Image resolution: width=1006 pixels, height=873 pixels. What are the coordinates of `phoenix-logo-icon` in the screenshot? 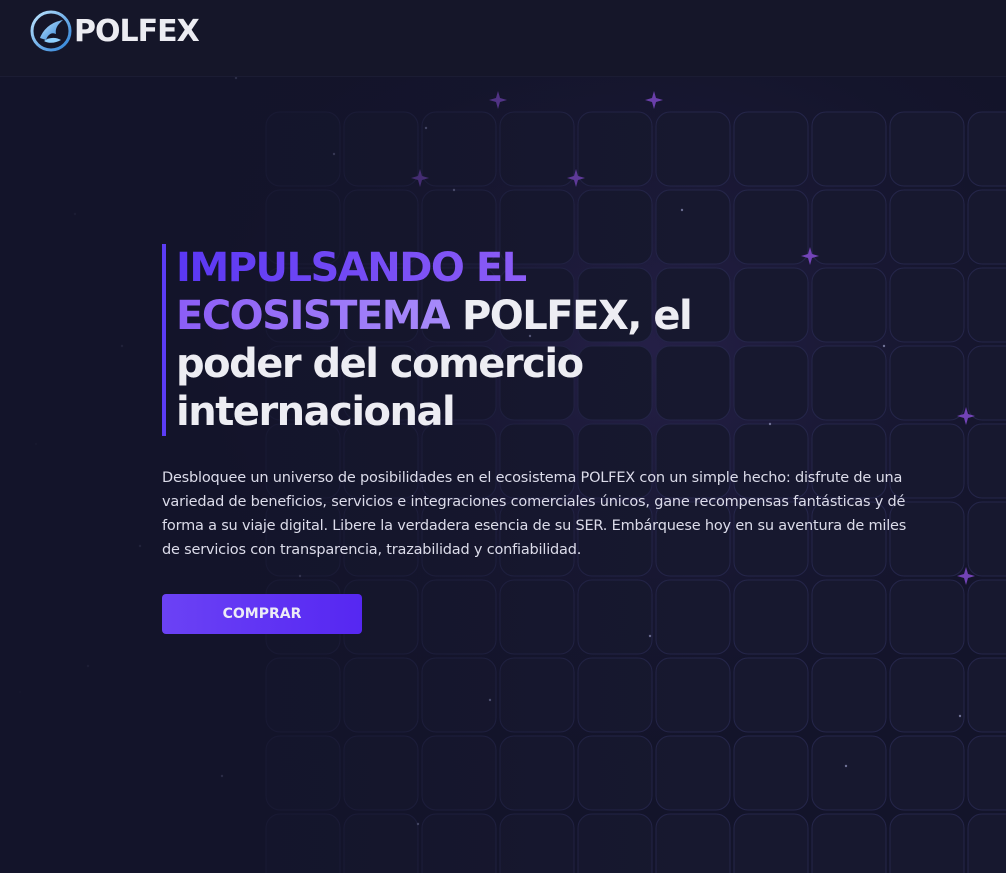 It's located at (51, 31).